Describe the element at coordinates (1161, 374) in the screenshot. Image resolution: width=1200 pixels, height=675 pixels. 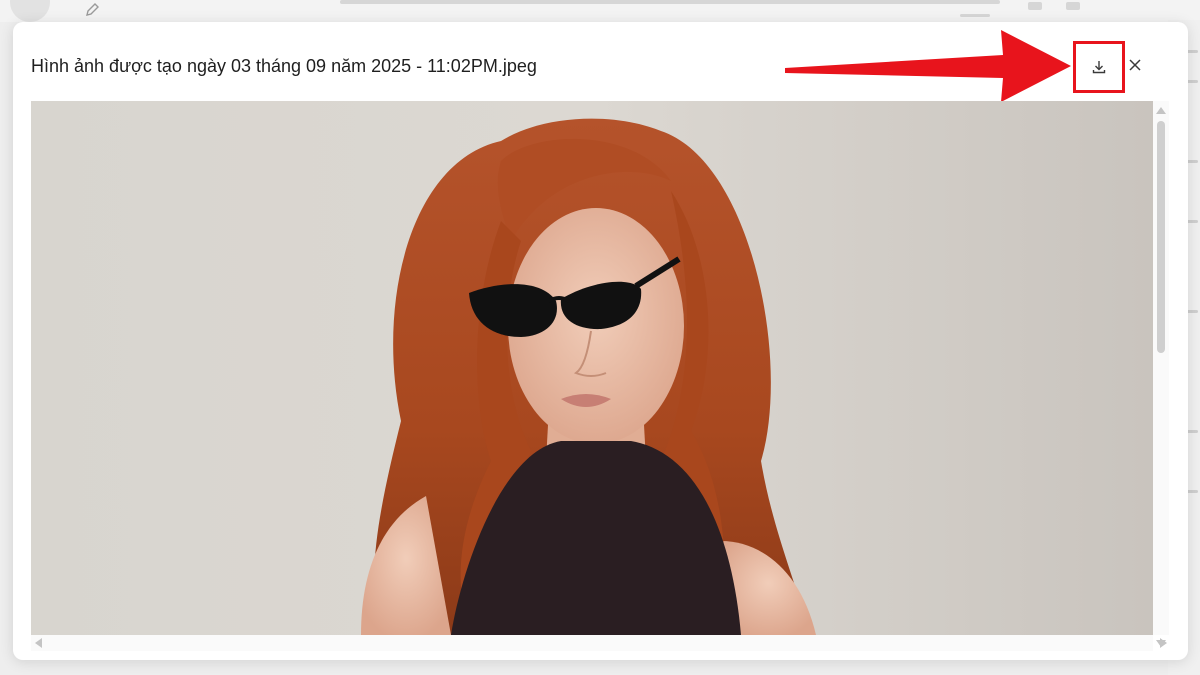
I see `vertical-scrollbar` at that location.